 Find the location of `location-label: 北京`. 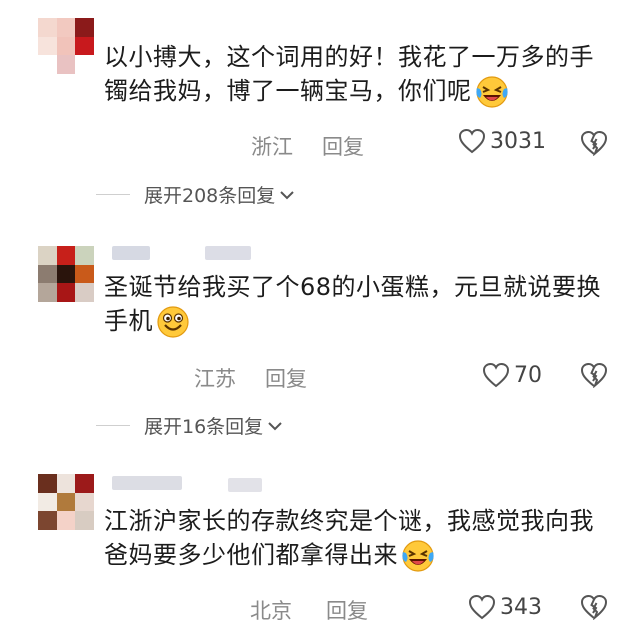

location-label: 北京 is located at coordinates (271, 611).